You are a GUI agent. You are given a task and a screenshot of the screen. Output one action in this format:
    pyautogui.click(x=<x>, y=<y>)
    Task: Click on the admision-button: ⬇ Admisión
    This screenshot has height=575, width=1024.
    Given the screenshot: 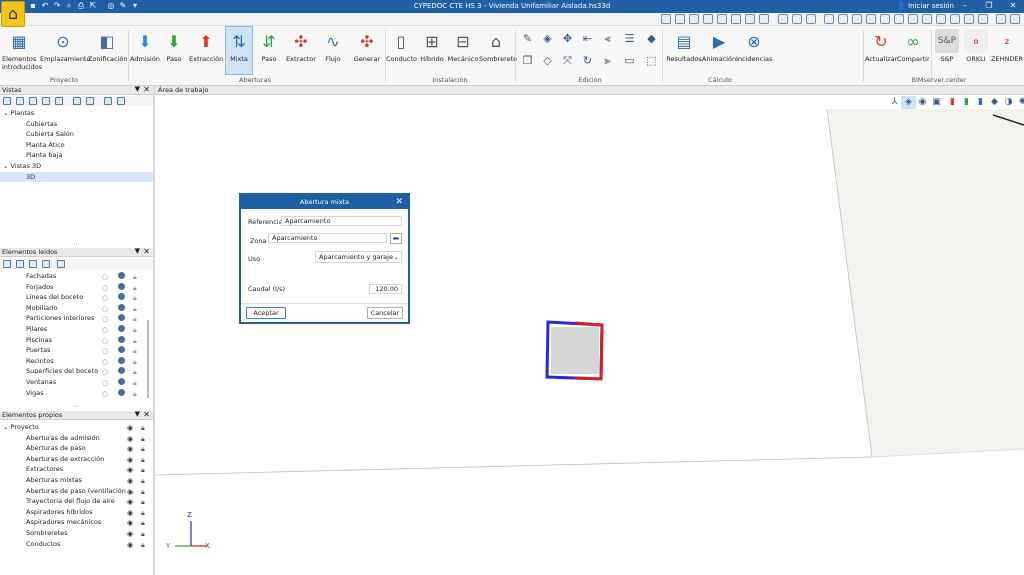 What is the action you would take?
    pyautogui.click(x=145, y=50)
    